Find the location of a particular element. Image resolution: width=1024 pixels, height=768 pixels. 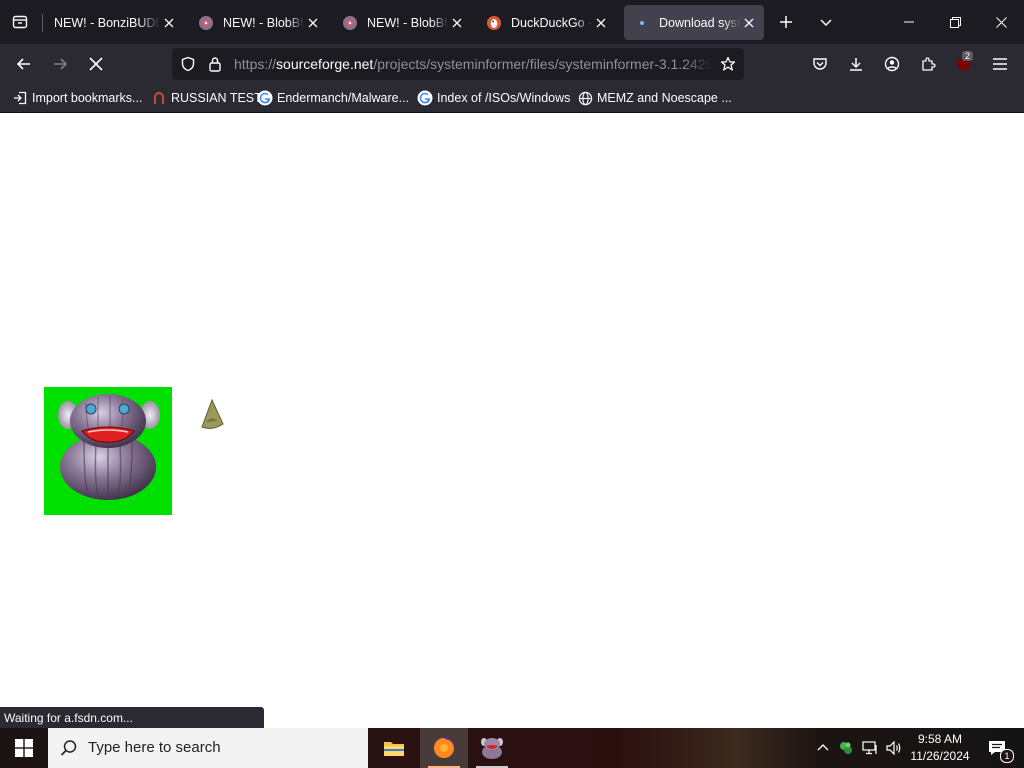

green-shield-icon is located at coordinates (846, 748).